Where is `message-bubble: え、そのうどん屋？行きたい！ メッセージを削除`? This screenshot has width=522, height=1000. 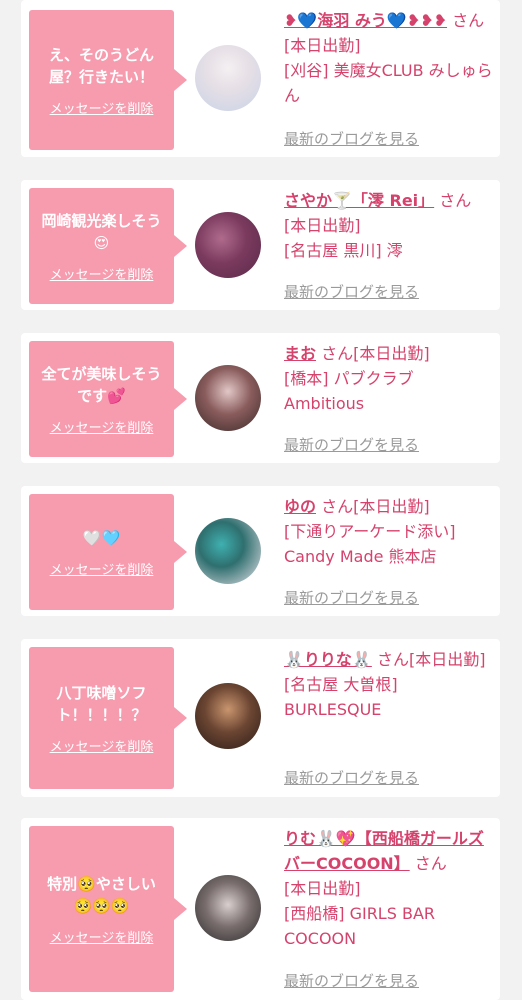 message-bubble: え、そのうどん屋？行きたい！ メッセージを削除 is located at coordinates (108, 80).